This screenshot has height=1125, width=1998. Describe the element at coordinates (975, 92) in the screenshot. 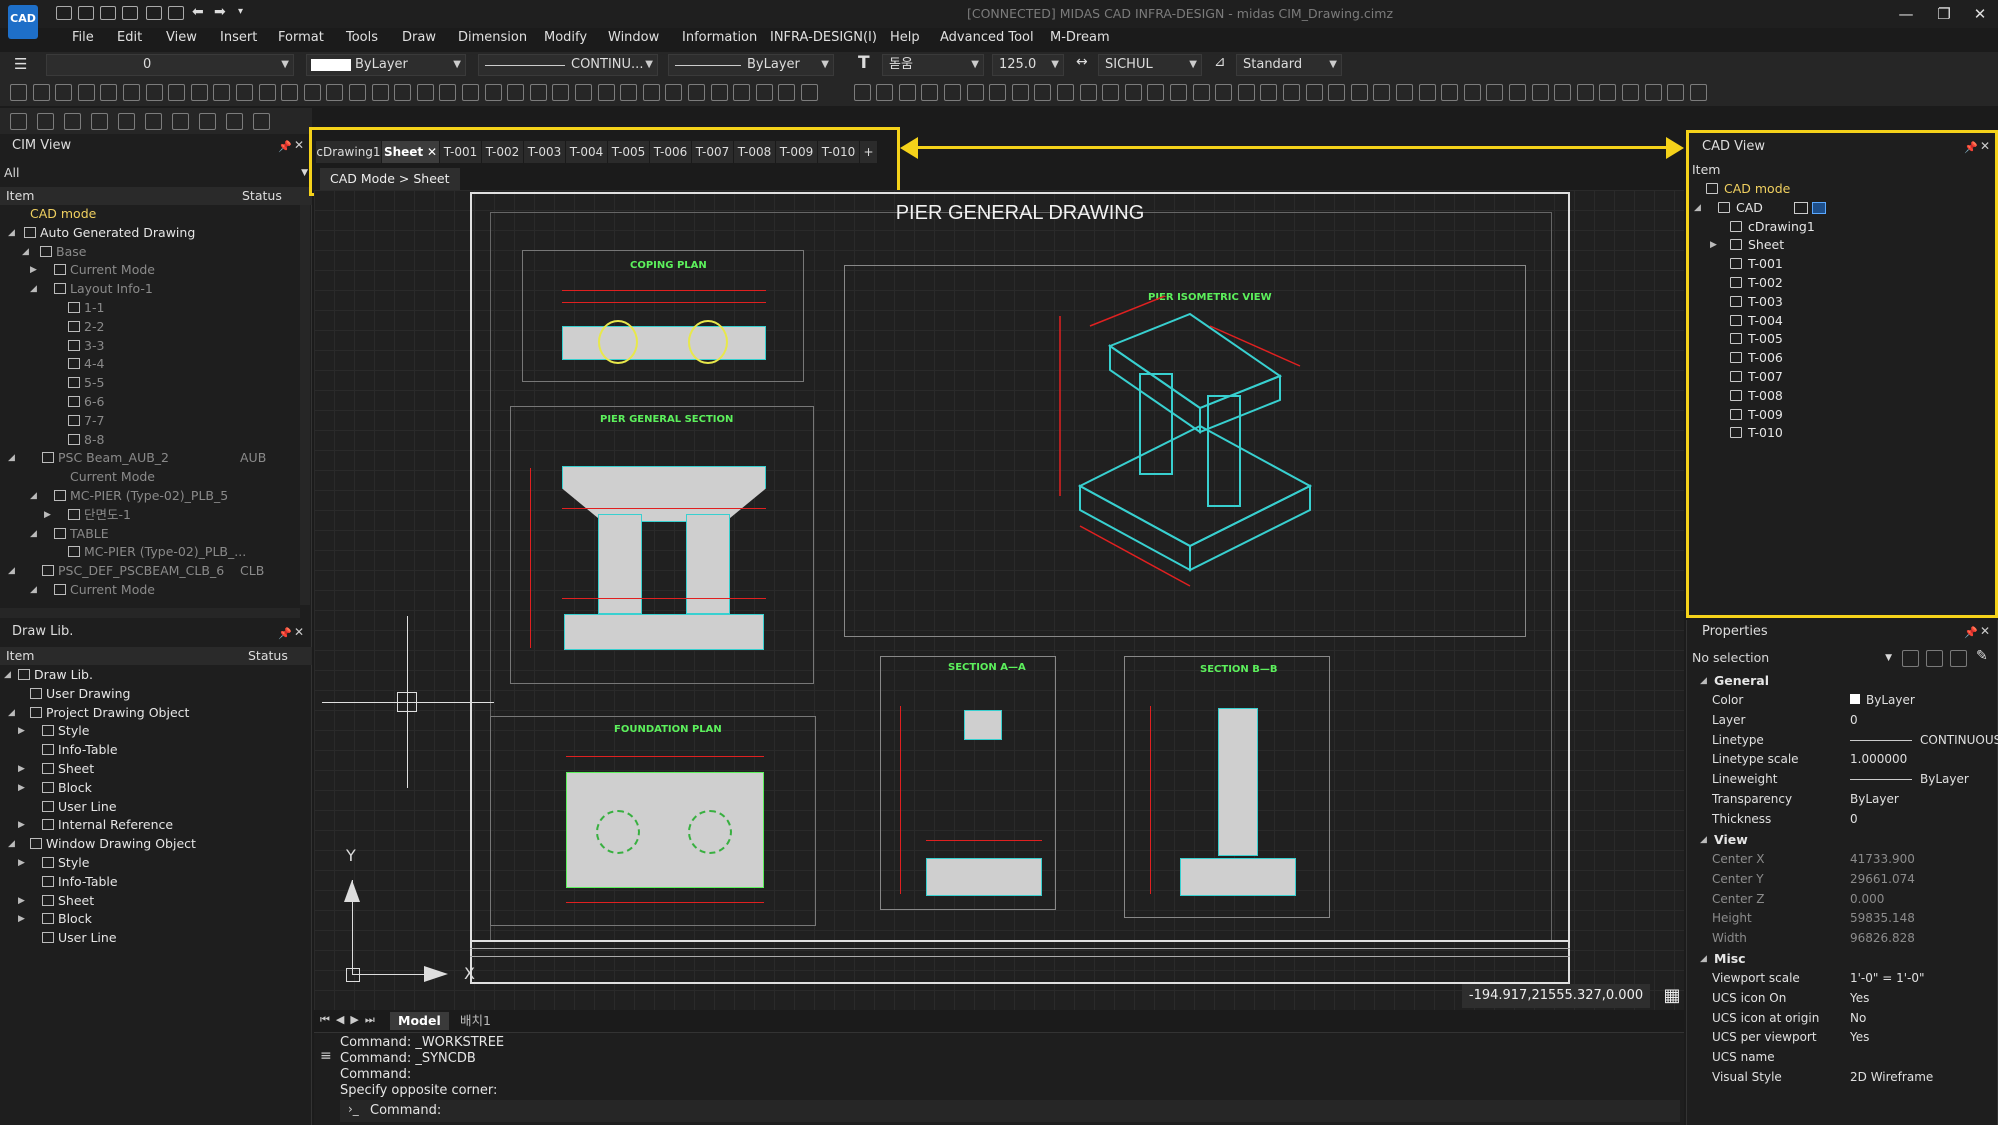

I see `regen-tool-icon` at that location.